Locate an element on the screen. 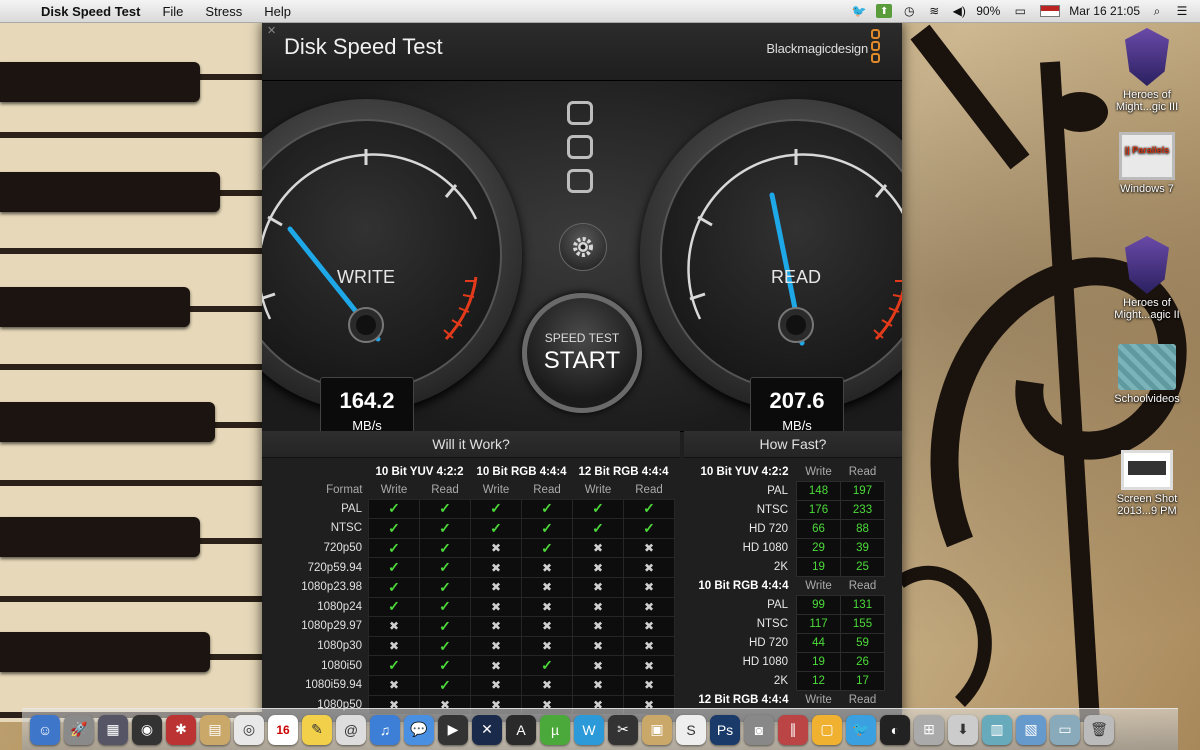 The height and width of the screenshot is (750, 1200). camera-icon: ◙ is located at coordinates (759, 729).